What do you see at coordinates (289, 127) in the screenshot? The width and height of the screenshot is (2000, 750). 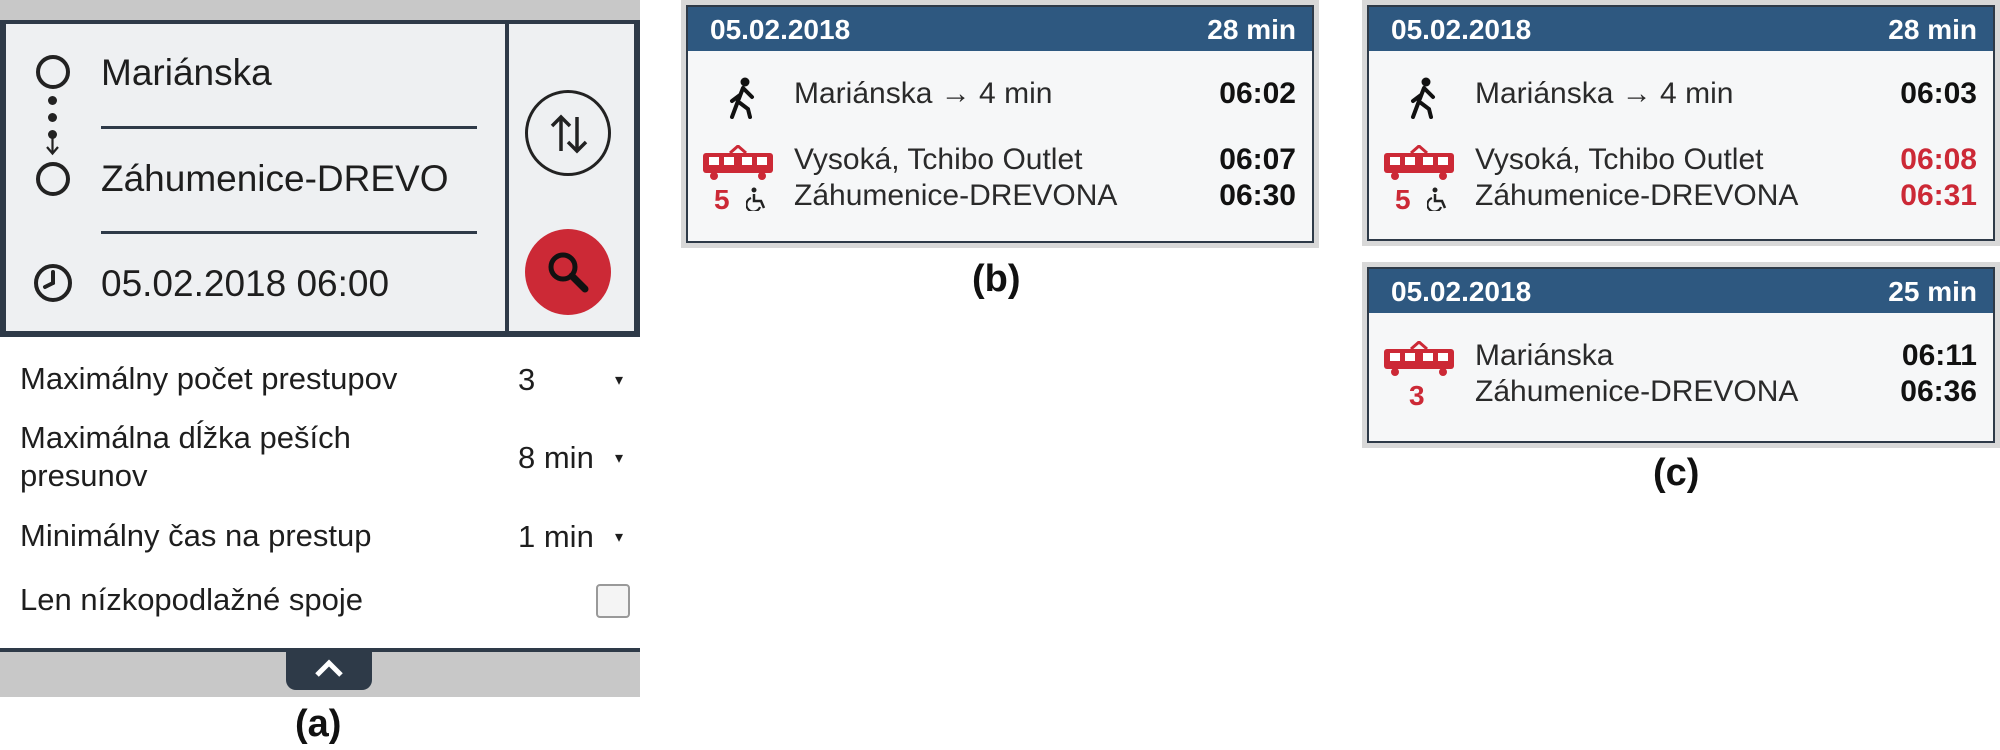 I see `origin-underline` at bounding box center [289, 127].